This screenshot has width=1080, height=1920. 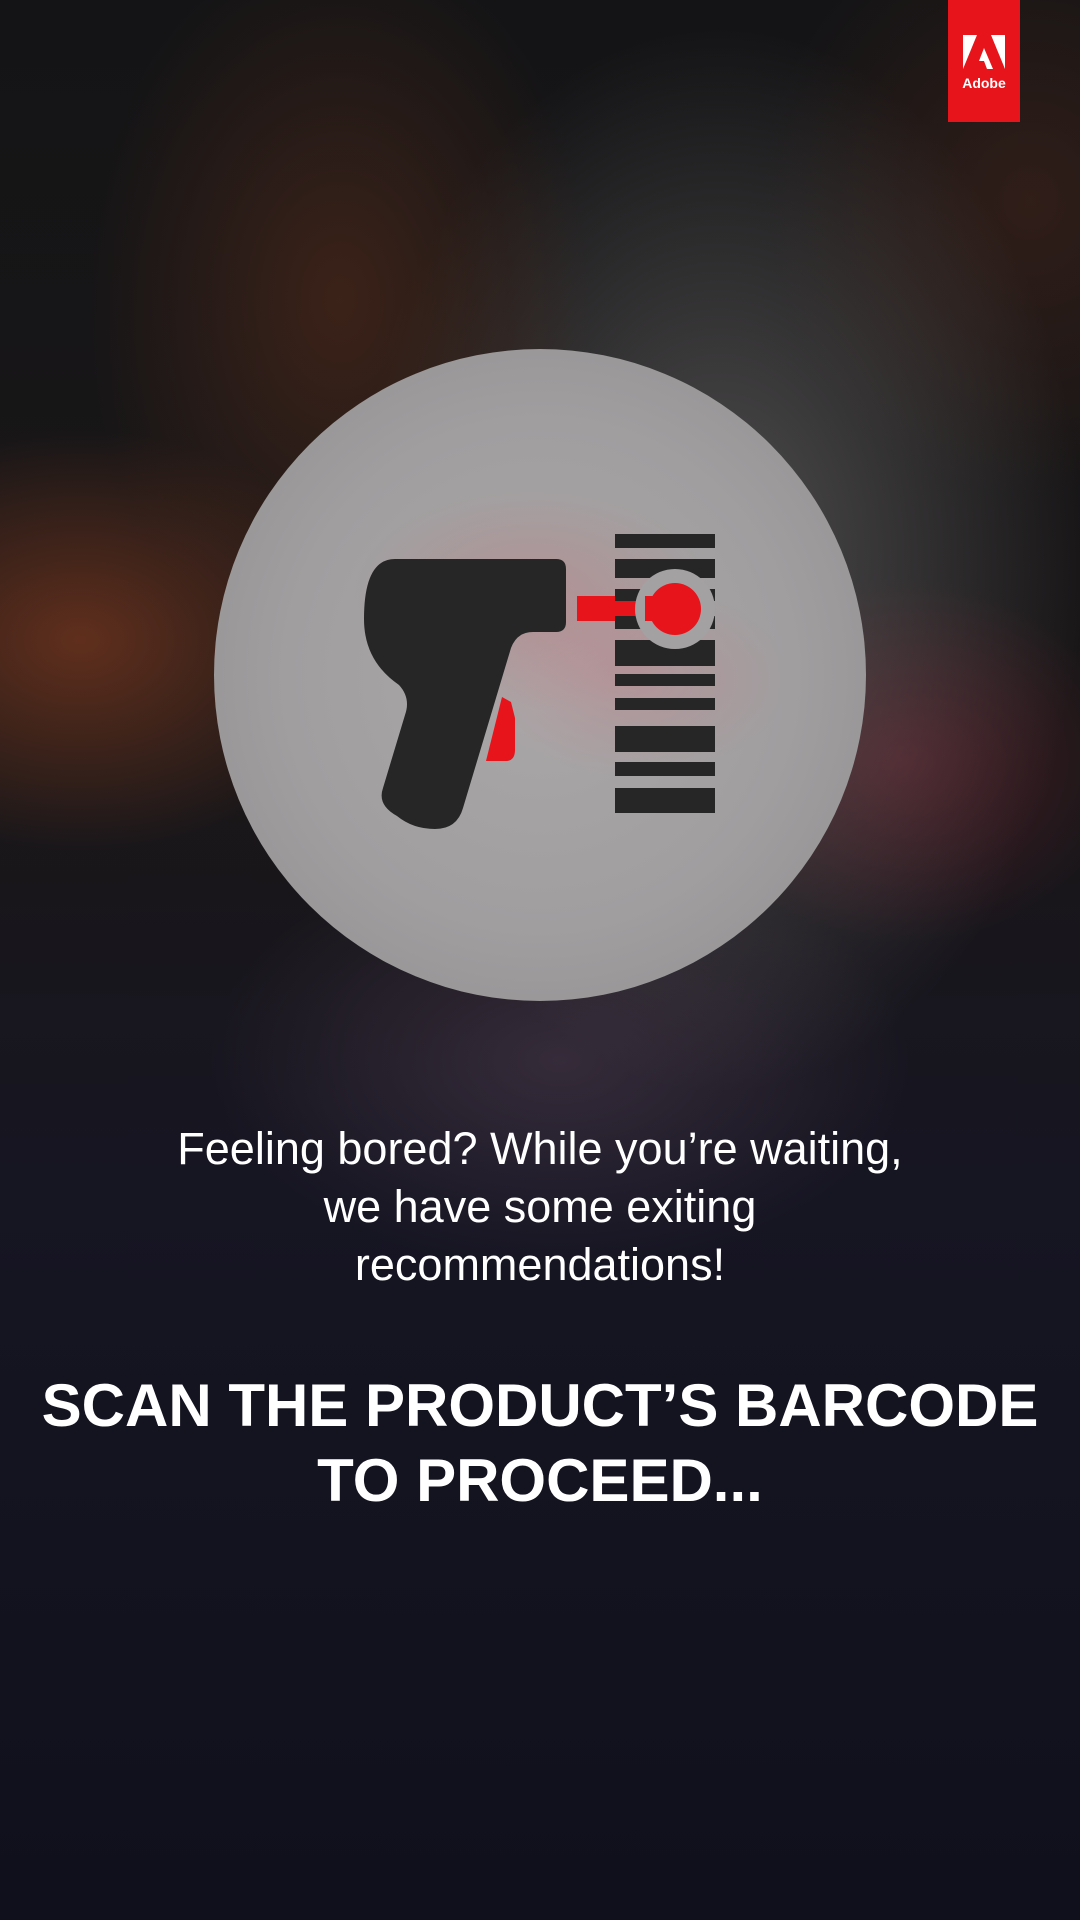 I want to click on barcode-scanner-icon, so click(x=539, y=681).